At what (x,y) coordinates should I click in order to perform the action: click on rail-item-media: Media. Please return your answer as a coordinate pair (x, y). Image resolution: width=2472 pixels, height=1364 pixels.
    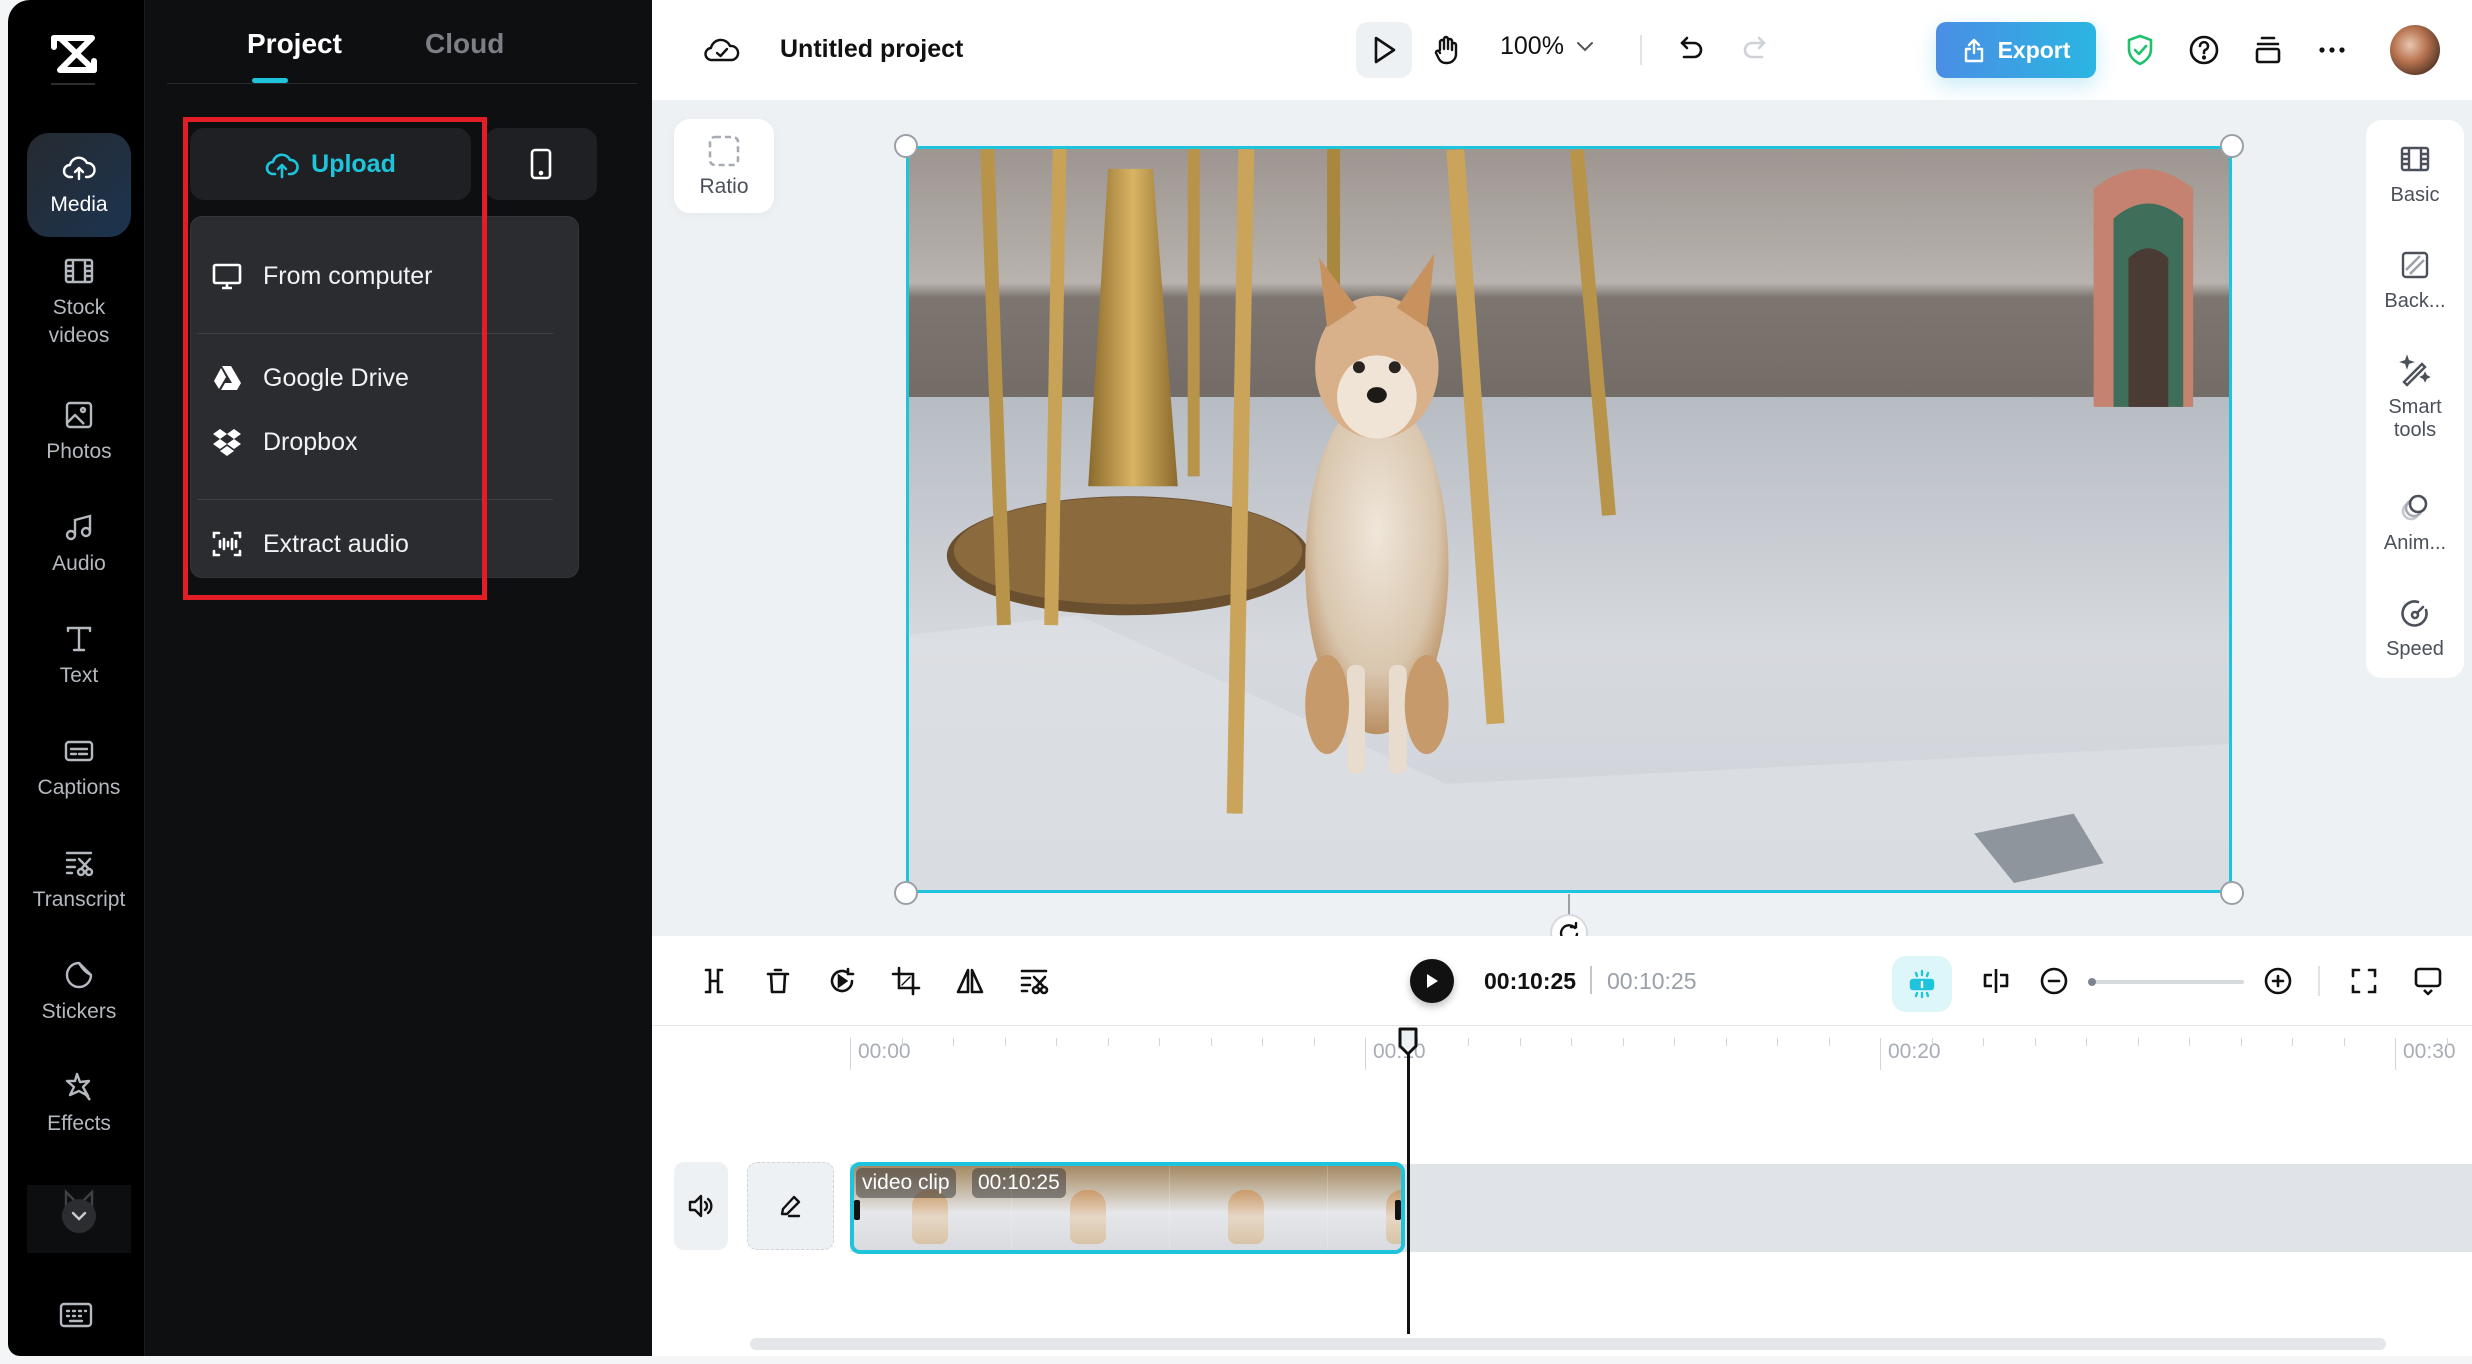
    Looking at the image, I should click on (79, 185).